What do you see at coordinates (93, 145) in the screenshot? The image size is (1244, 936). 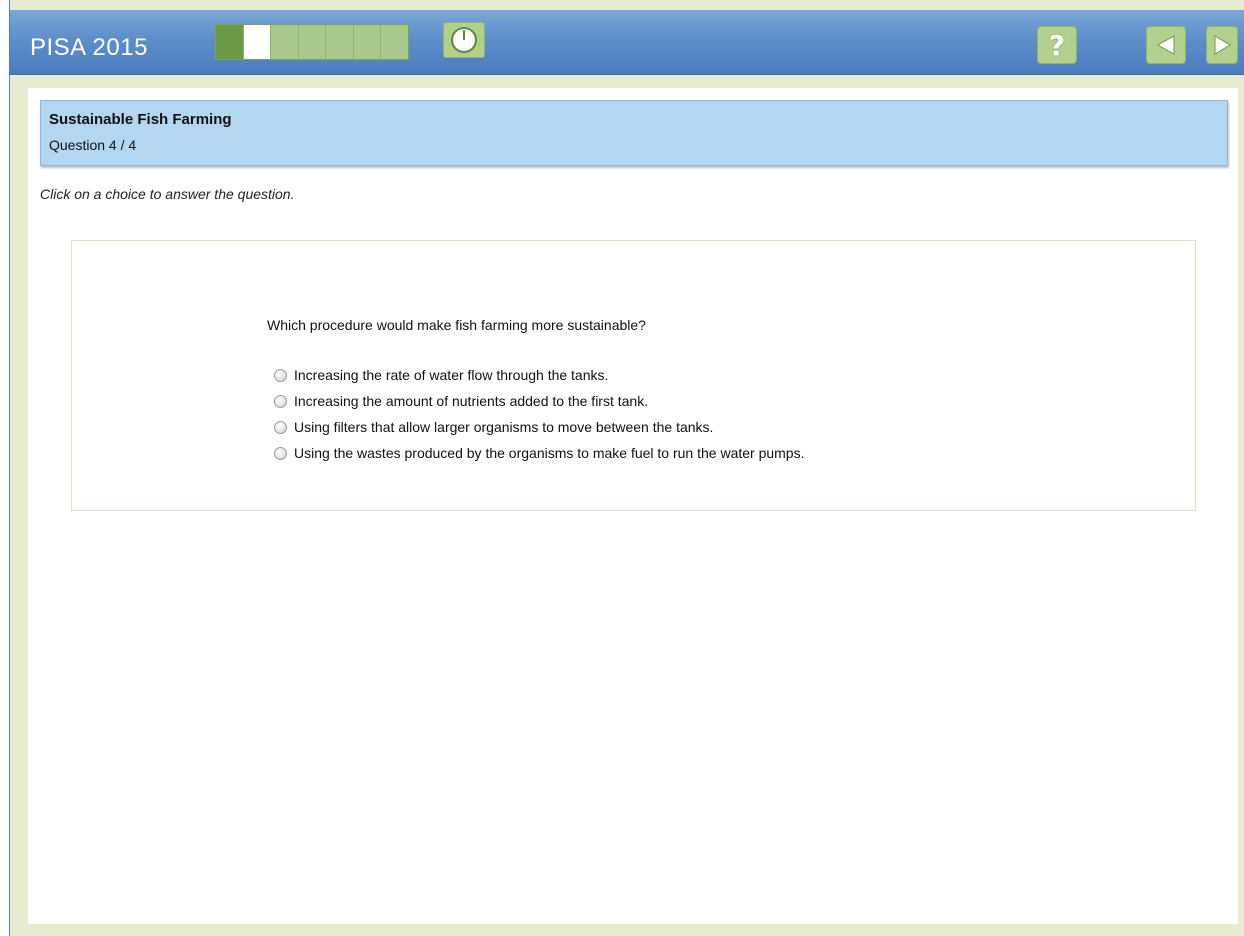 I see `question-counter: Question 4 / 4` at bounding box center [93, 145].